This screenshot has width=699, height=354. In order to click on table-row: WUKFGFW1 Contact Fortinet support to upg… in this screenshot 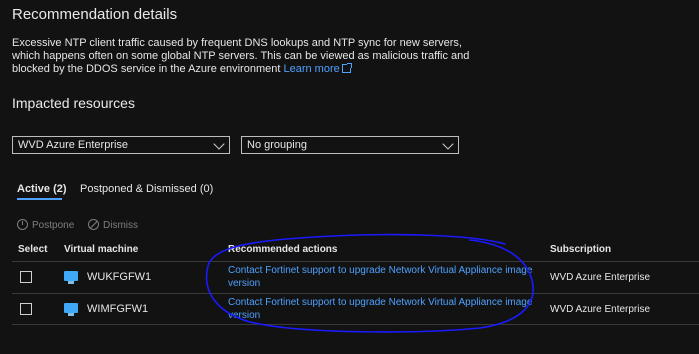, I will do `click(349, 277)`.